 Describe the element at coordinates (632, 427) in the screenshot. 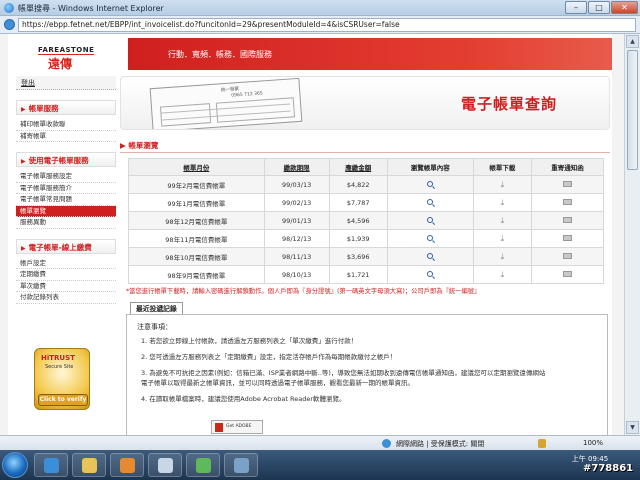

I see `scroll-down-arrow-icon: ▼` at that location.